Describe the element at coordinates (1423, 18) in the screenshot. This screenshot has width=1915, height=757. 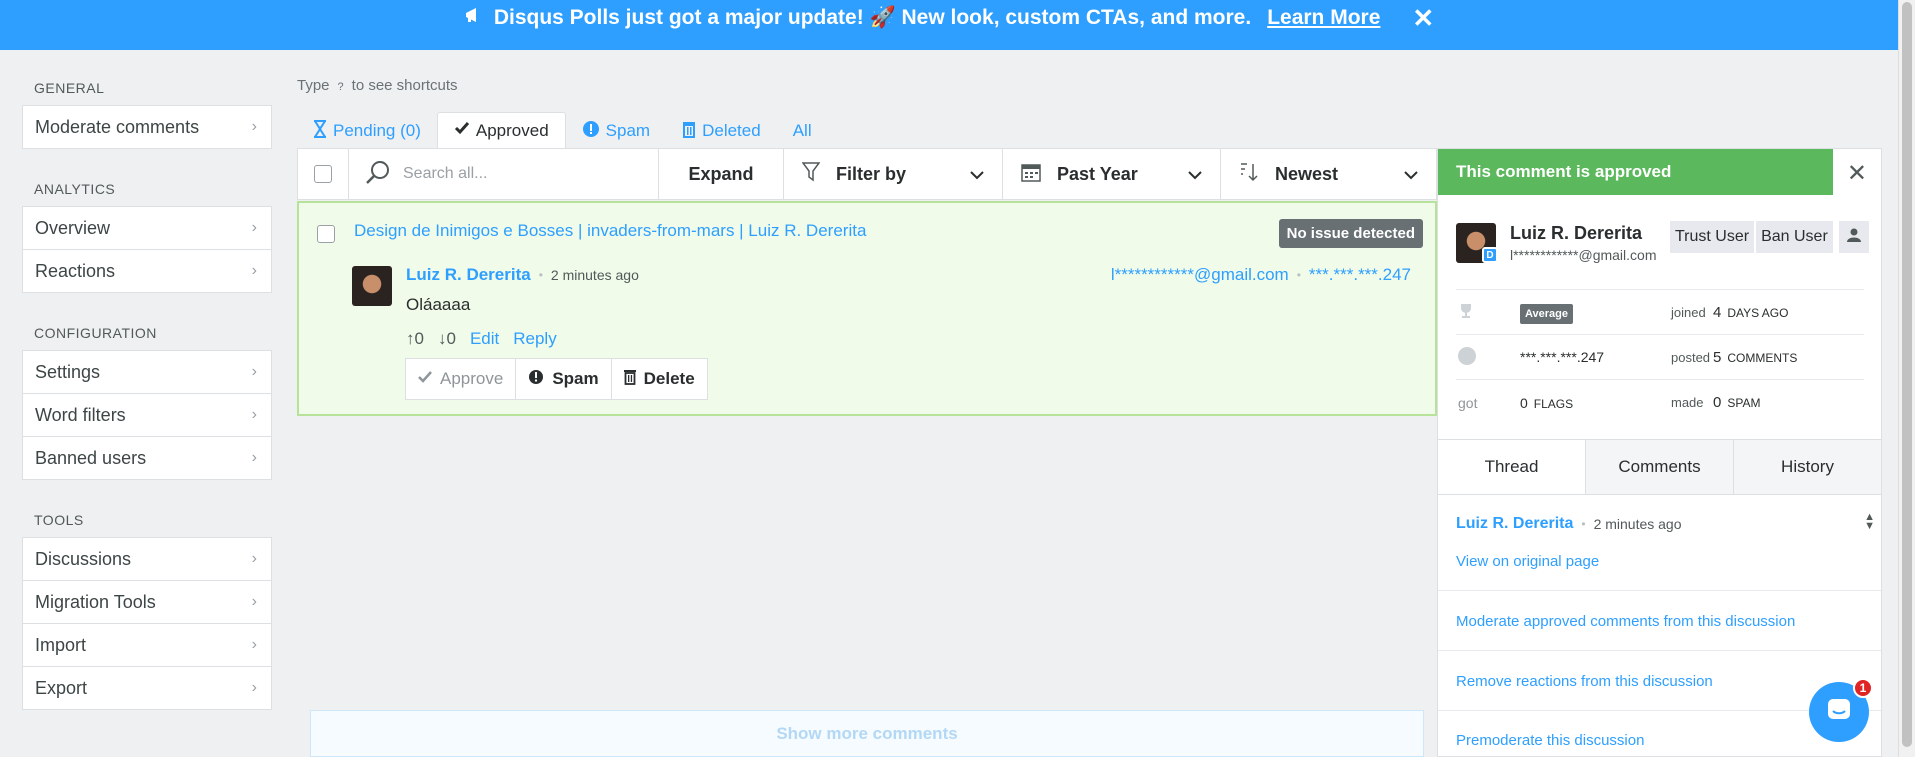
I see `banner-close-icon: ✕` at that location.